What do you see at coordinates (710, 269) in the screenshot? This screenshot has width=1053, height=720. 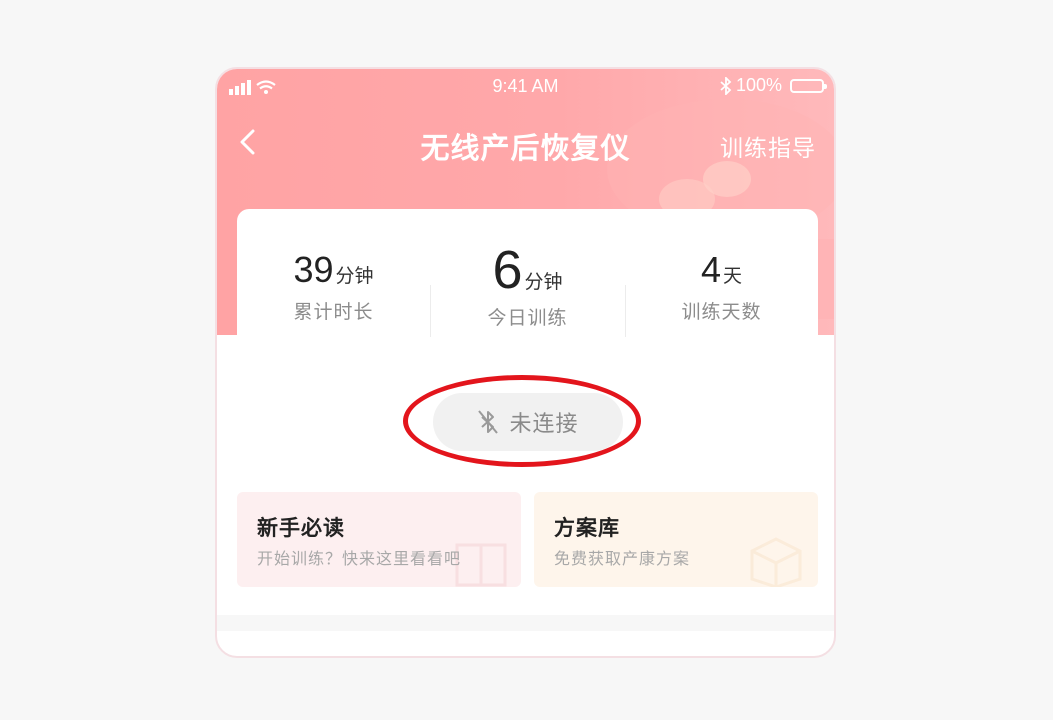 I see `stat-value: 4` at bounding box center [710, 269].